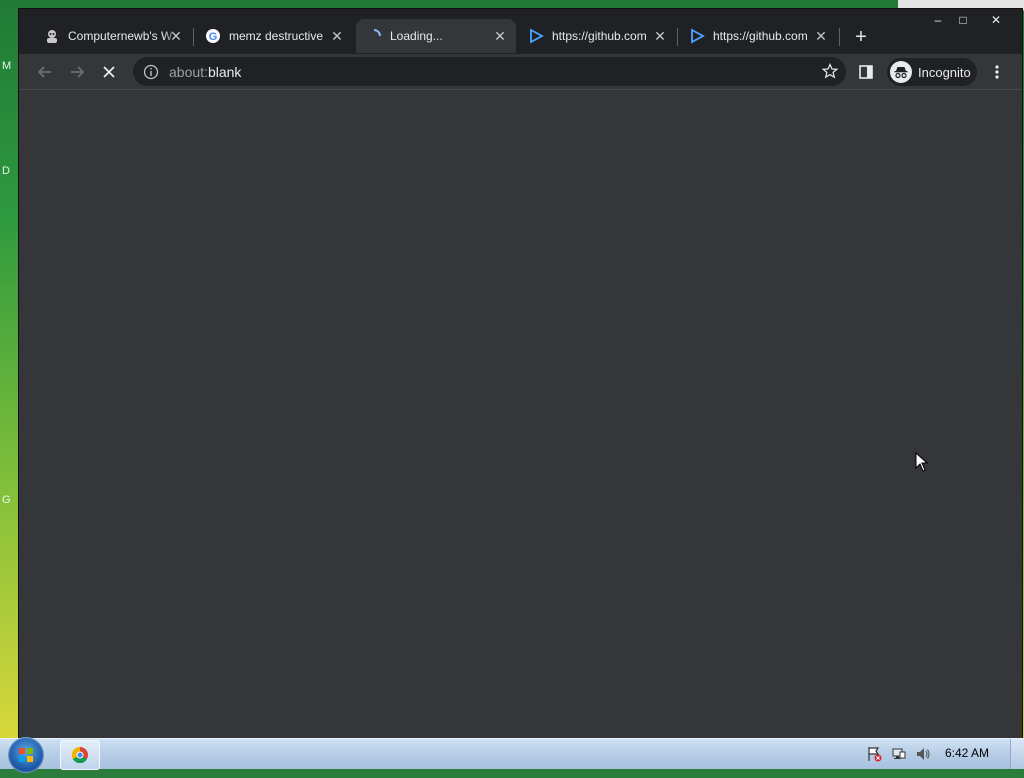  Describe the element at coordinates (967, 753) in the screenshot. I see `taskbar-clock: 6:42 AM` at that location.